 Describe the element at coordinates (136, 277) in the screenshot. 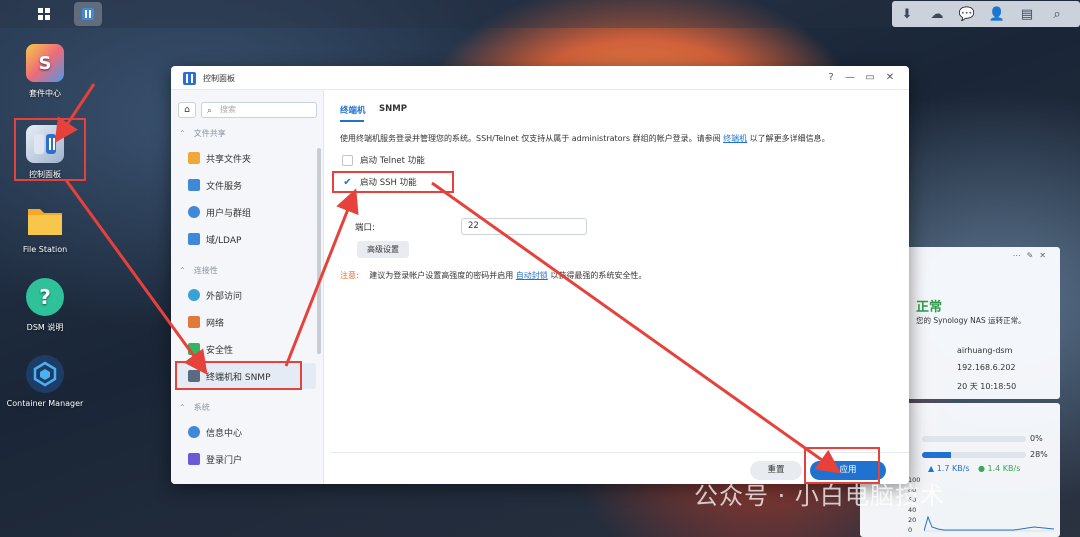

I see `arrow-to-terminal-snmp` at that location.